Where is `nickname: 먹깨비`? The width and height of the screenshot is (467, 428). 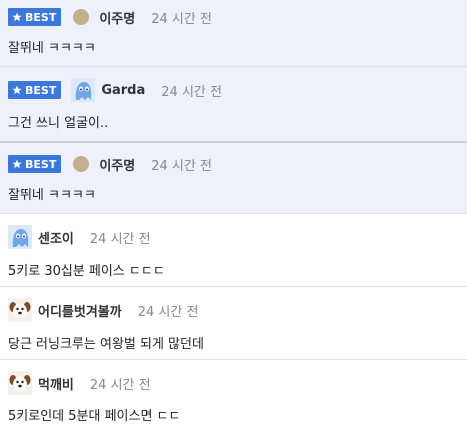
nickname: 먹깨비 is located at coordinates (56, 383).